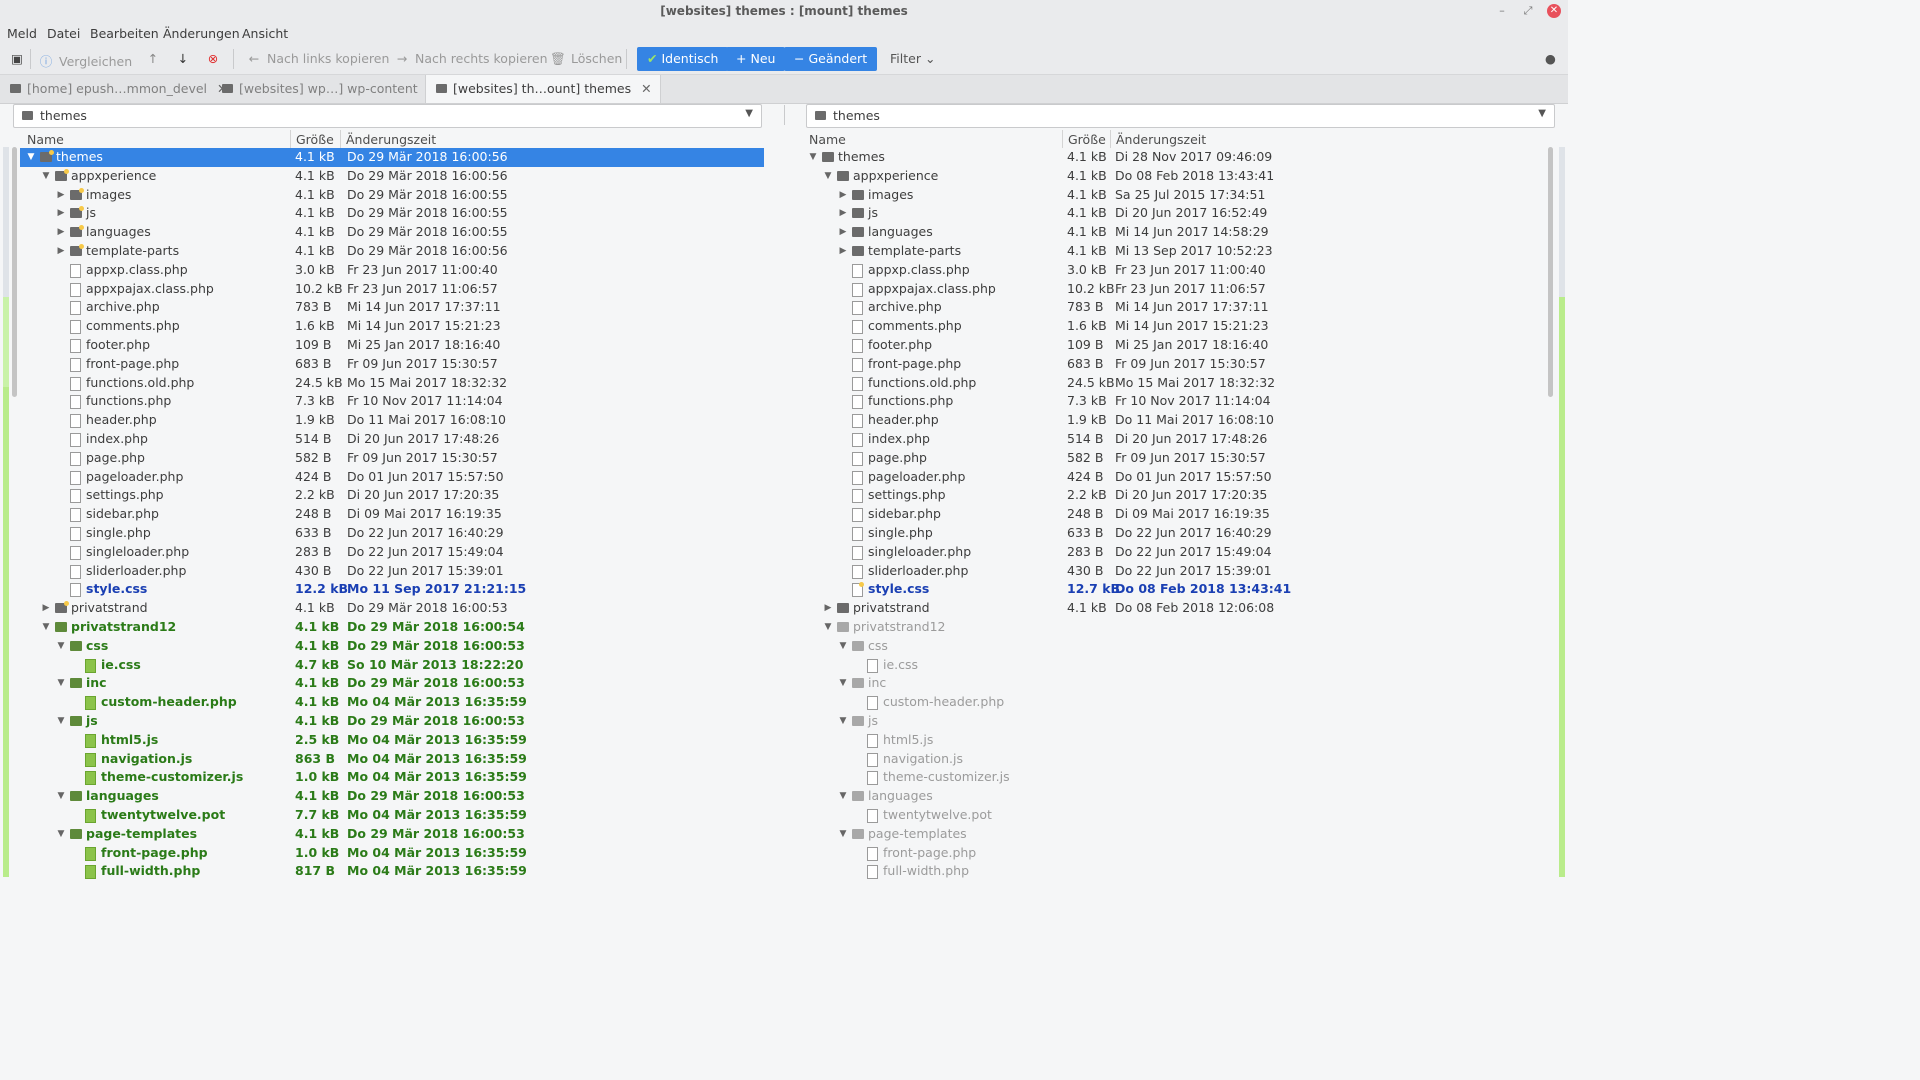 The image size is (1920, 1080). Describe the element at coordinates (392, 232) in the screenshot. I see `folder-row: ▶ languages 4.1 kB Do 29 Mär 2018 16:00:55` at that location.